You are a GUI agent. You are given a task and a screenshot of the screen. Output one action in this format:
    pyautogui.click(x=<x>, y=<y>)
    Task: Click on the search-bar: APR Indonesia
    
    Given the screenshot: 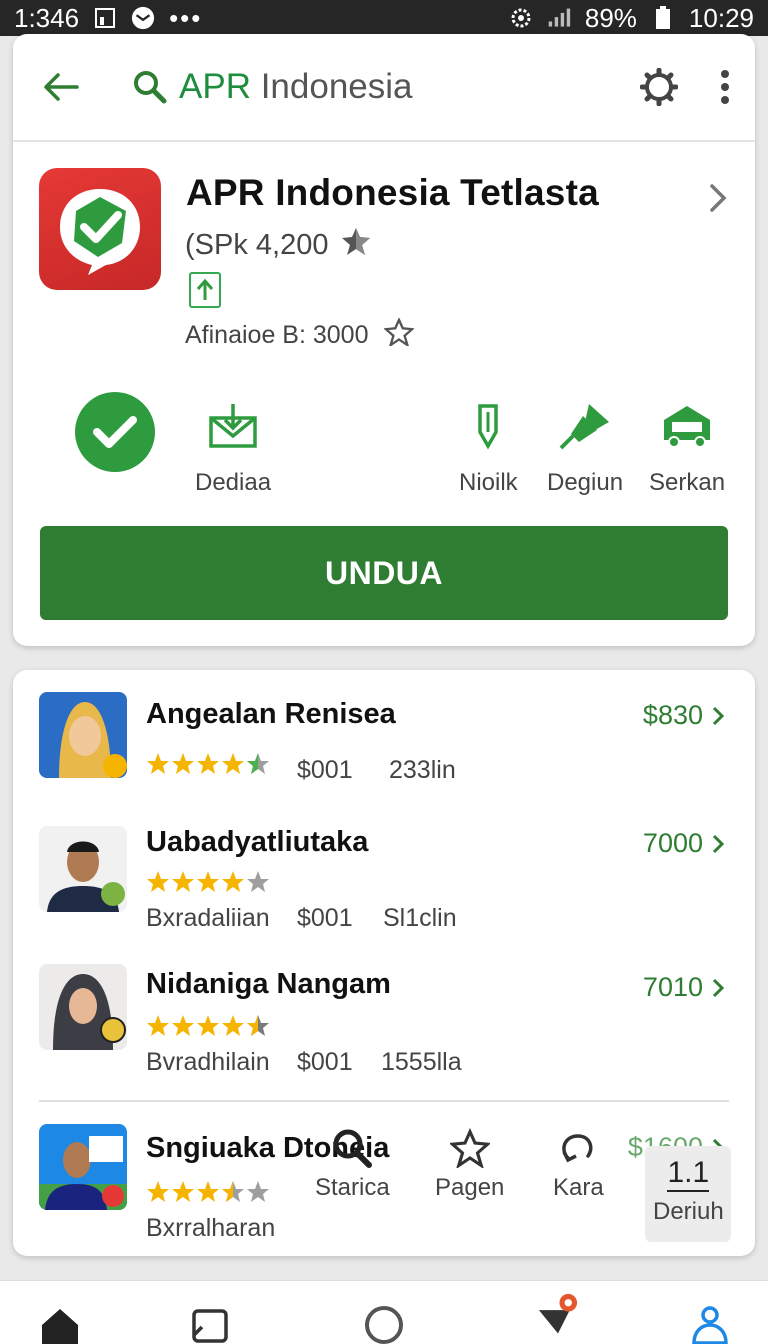 What is the action you would take?
    pyautogui.click(x=384, y=88)
    